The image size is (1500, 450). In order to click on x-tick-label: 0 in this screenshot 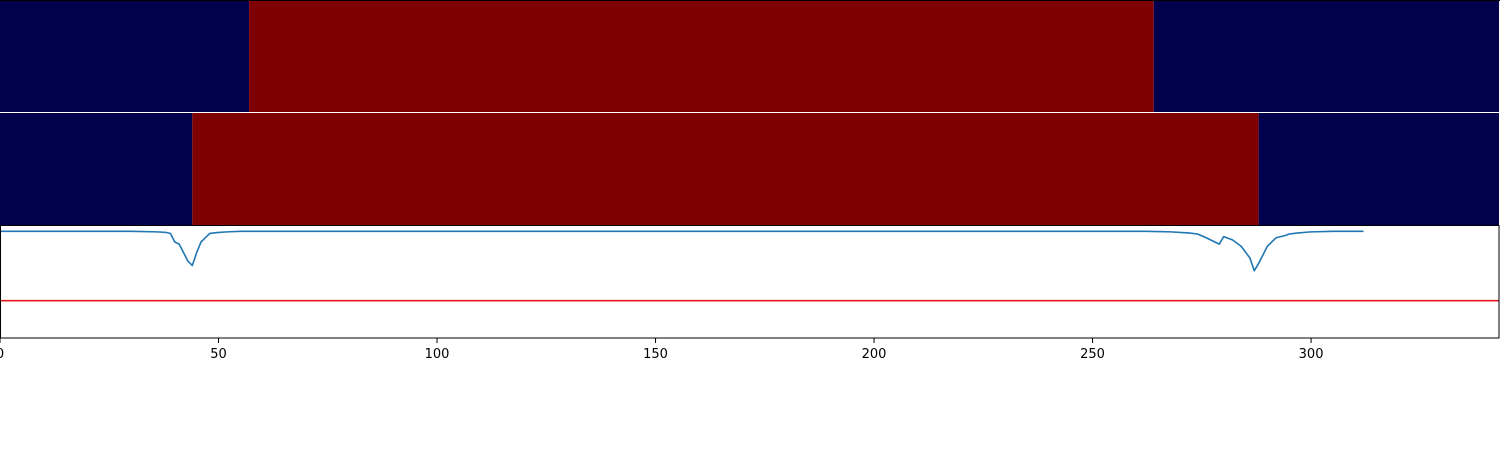, I will do `click(2, 354)`.